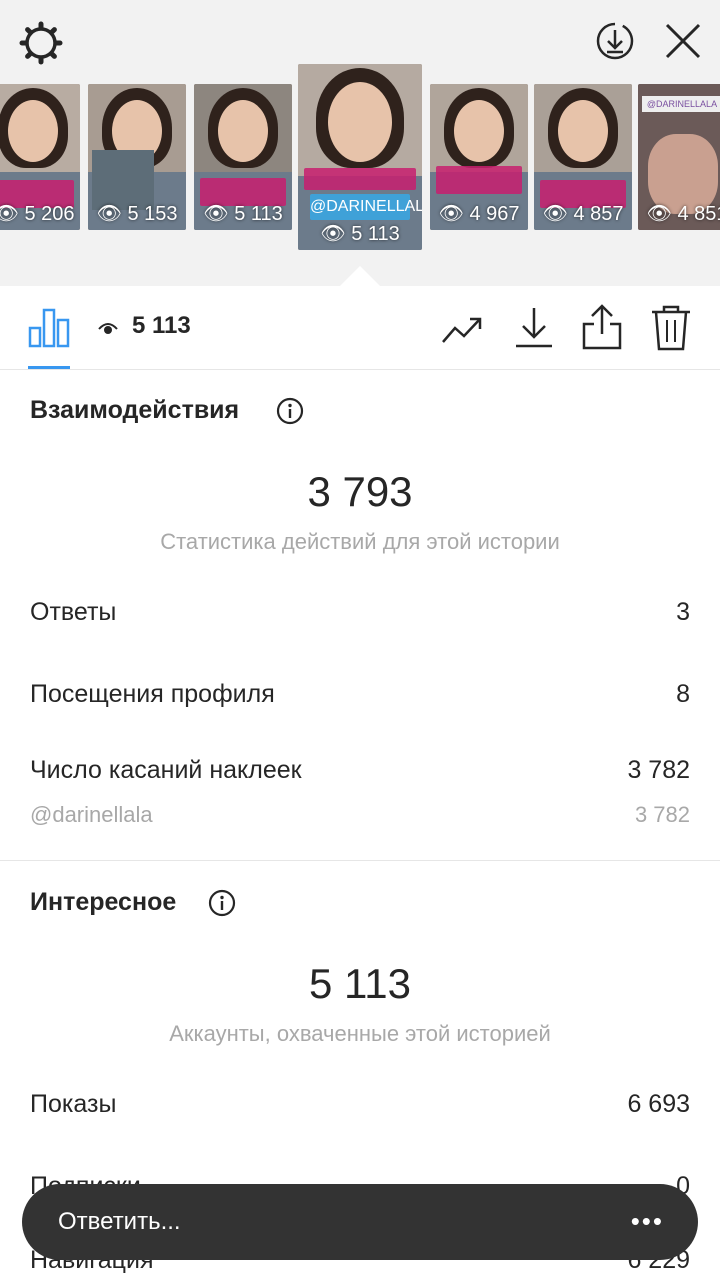 This screenshot has width=720, height=1280. What do you see at coordinates (683, 214) in the screenshot?
I see `thumbnail-views: 👁 4 851` at bounding box center [683, 214].